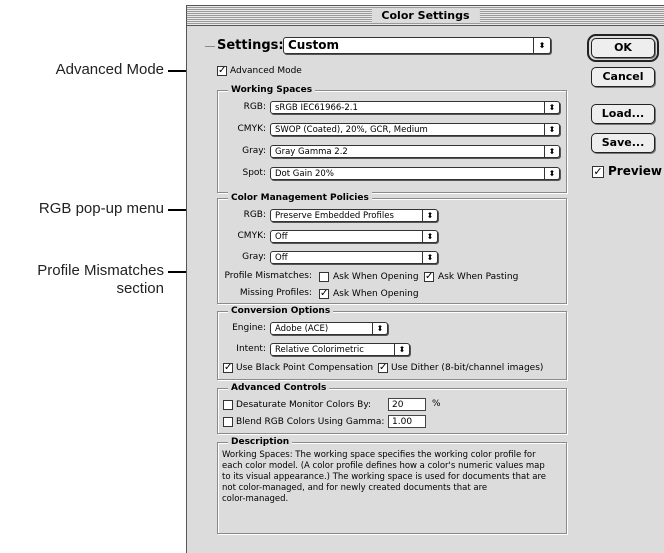 The height and width of the screenshot is (553, 664). What do you see at coordinates (228, 422) in the screenshot?
I see `blend-gamma-checkbox` at bounding box center [228, 422].